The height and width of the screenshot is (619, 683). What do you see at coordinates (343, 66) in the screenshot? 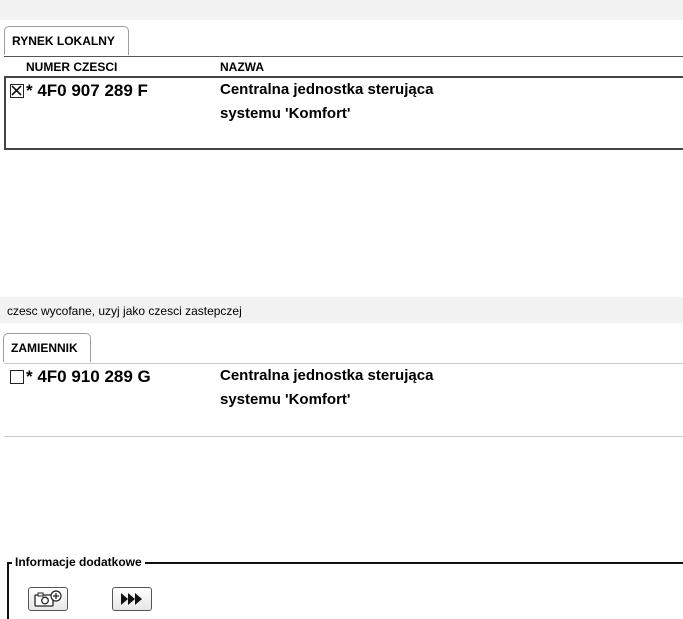
I see `column-header: NUMER CZESCI NAZWA` at bounding box center [343, 66].